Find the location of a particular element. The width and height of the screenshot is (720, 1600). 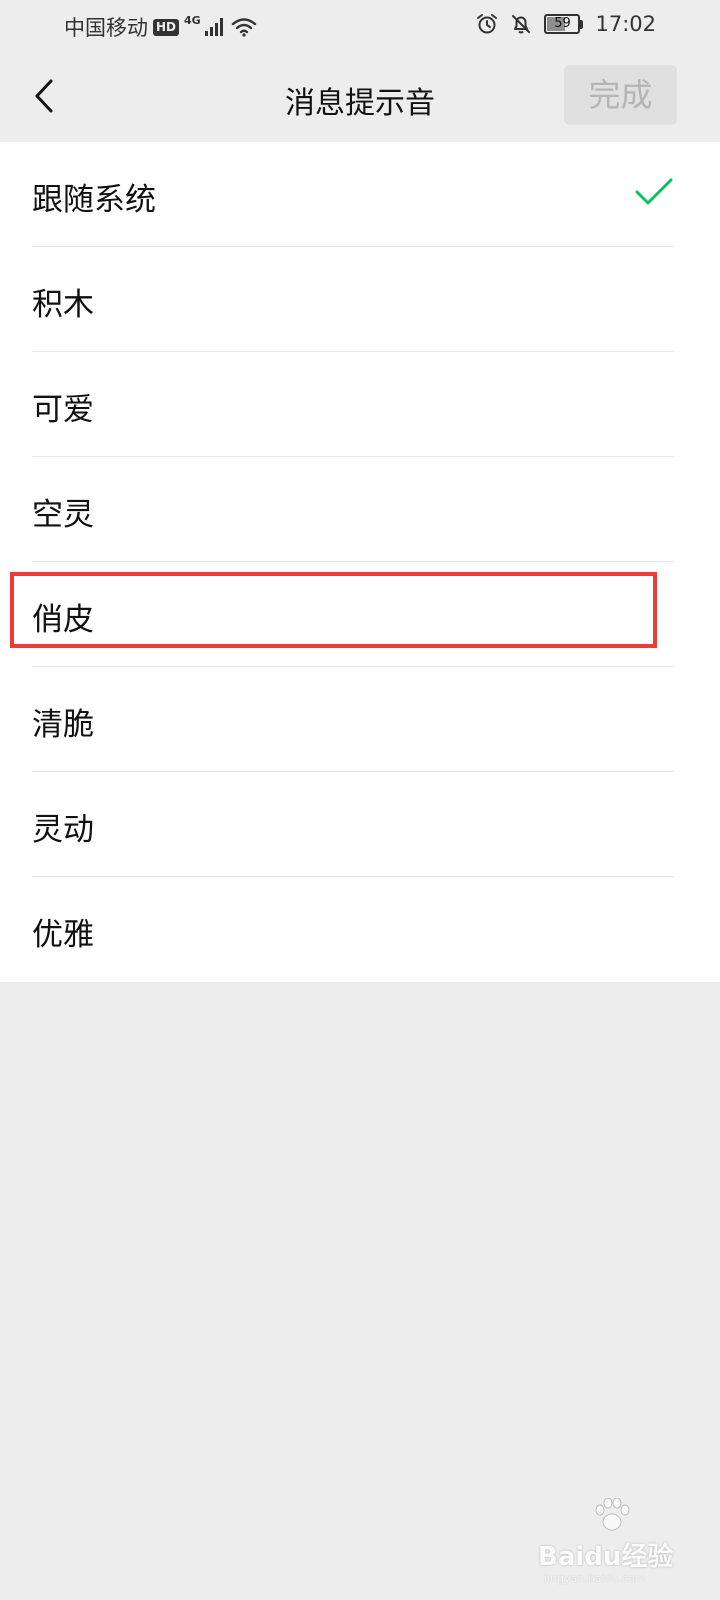

sound-option-item: 积木 is located at coordinates (360, 299).